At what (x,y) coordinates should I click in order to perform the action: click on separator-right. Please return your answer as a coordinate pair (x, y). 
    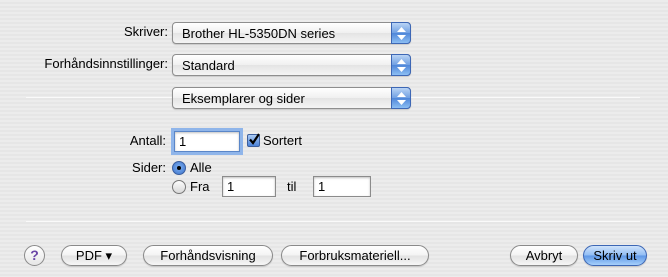
    Looking at the image, I should click on (525, 97).